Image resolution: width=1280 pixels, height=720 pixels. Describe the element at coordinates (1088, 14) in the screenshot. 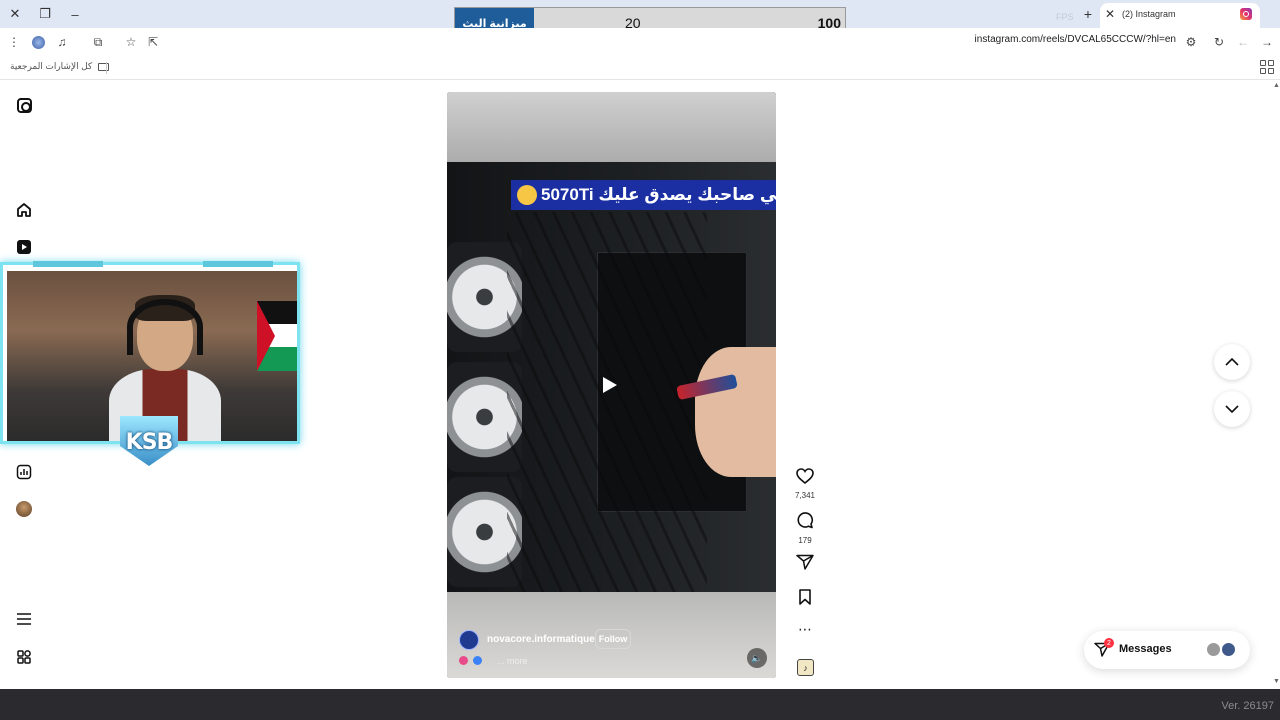

I see `new-tab-button: +` at that location.